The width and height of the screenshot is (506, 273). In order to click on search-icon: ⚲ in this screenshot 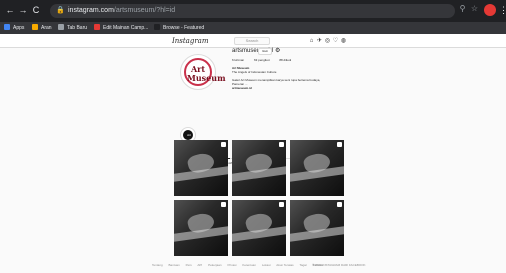, I will do `click(462, 9)`.